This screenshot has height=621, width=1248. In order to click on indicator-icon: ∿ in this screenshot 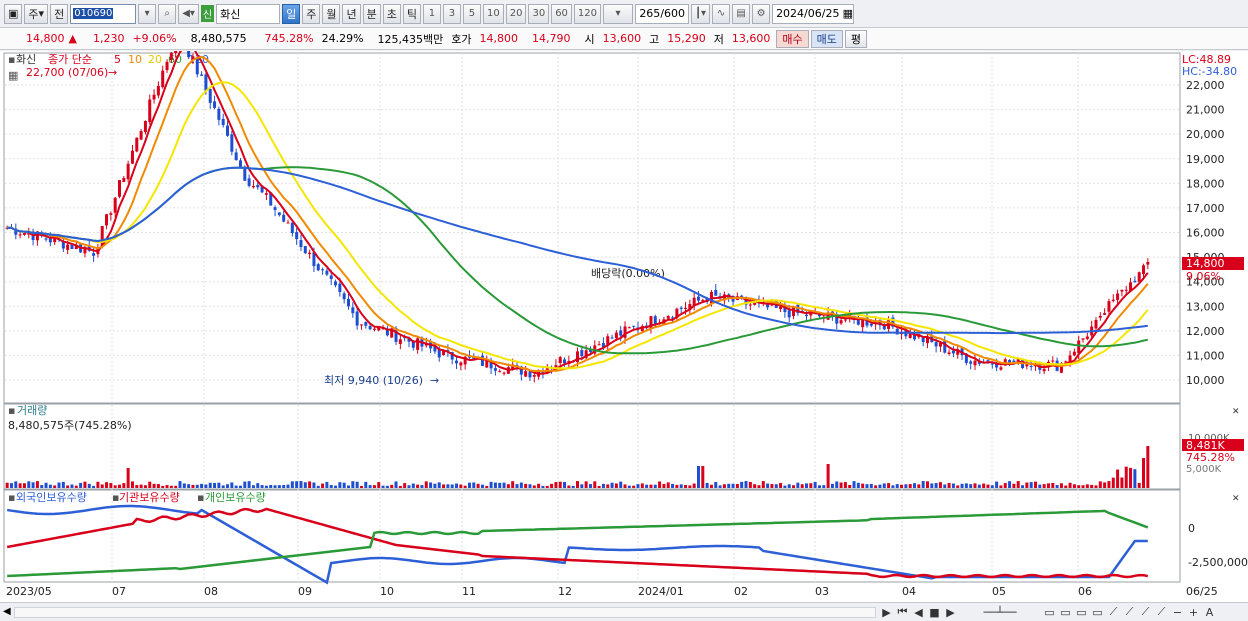, I will do `click(721, 13)`.